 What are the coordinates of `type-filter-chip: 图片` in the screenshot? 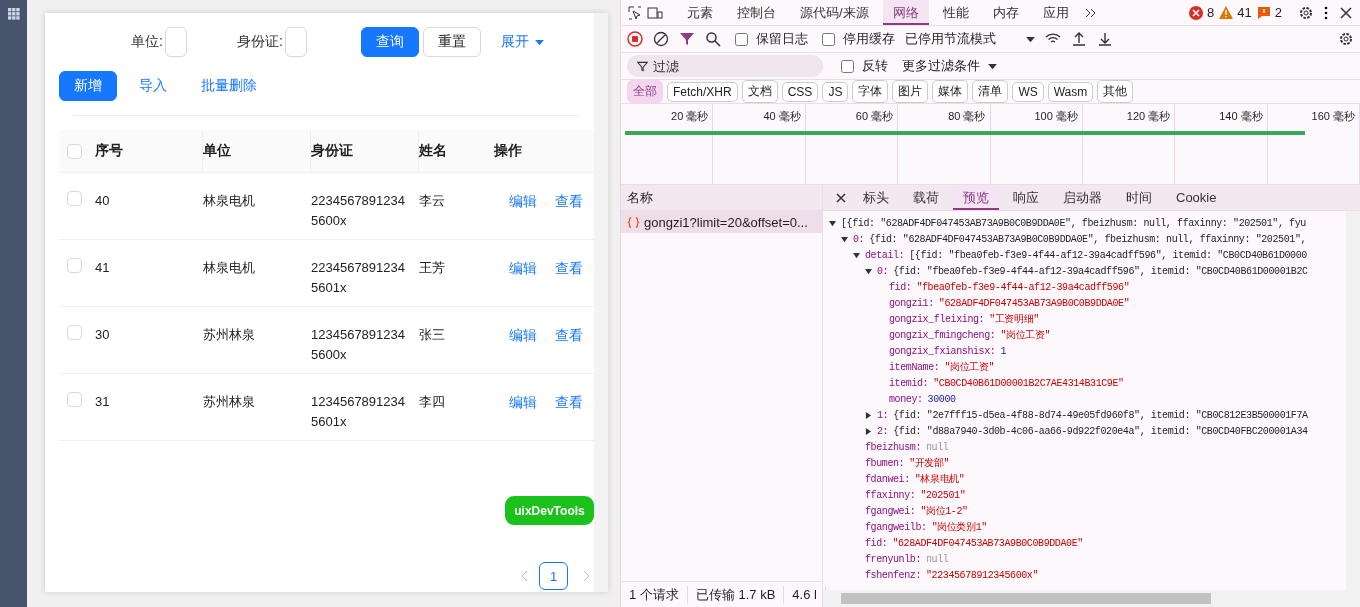 It's located at (910, 91).